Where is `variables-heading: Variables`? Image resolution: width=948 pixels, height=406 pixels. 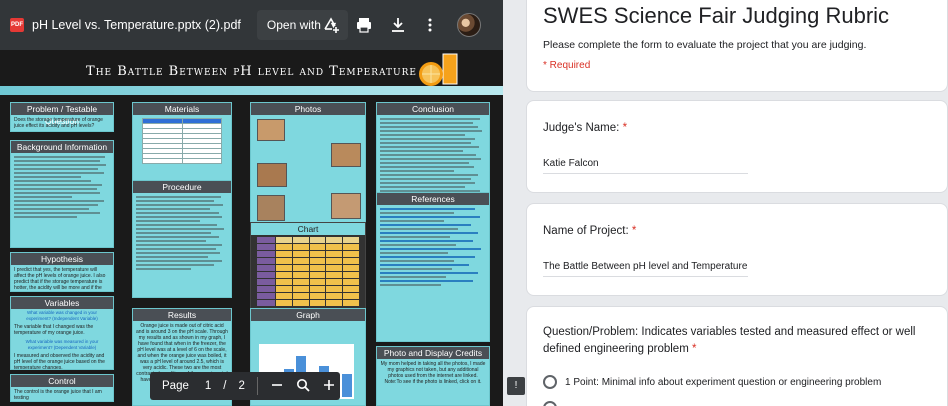 variables-heading: Variables is located at coordinates (62, 303).